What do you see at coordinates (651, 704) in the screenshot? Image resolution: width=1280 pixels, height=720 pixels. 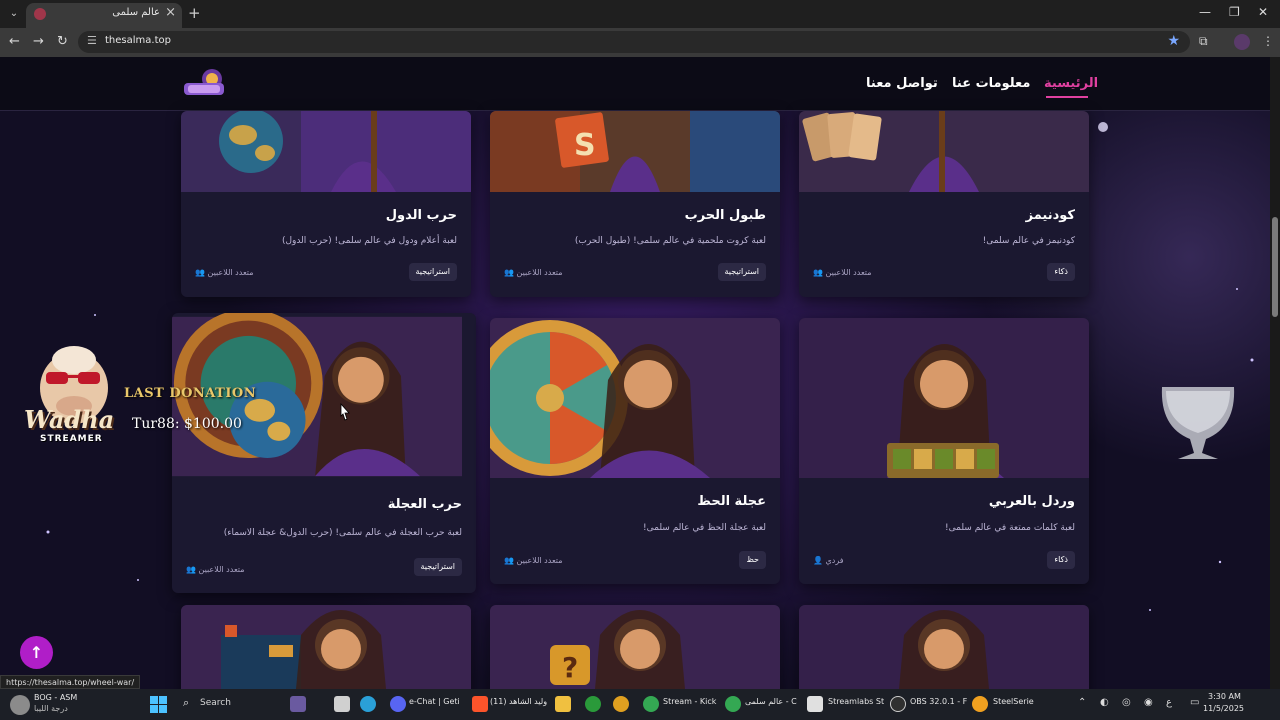 I see `chrome-icon` at bounding box center [651, 704].